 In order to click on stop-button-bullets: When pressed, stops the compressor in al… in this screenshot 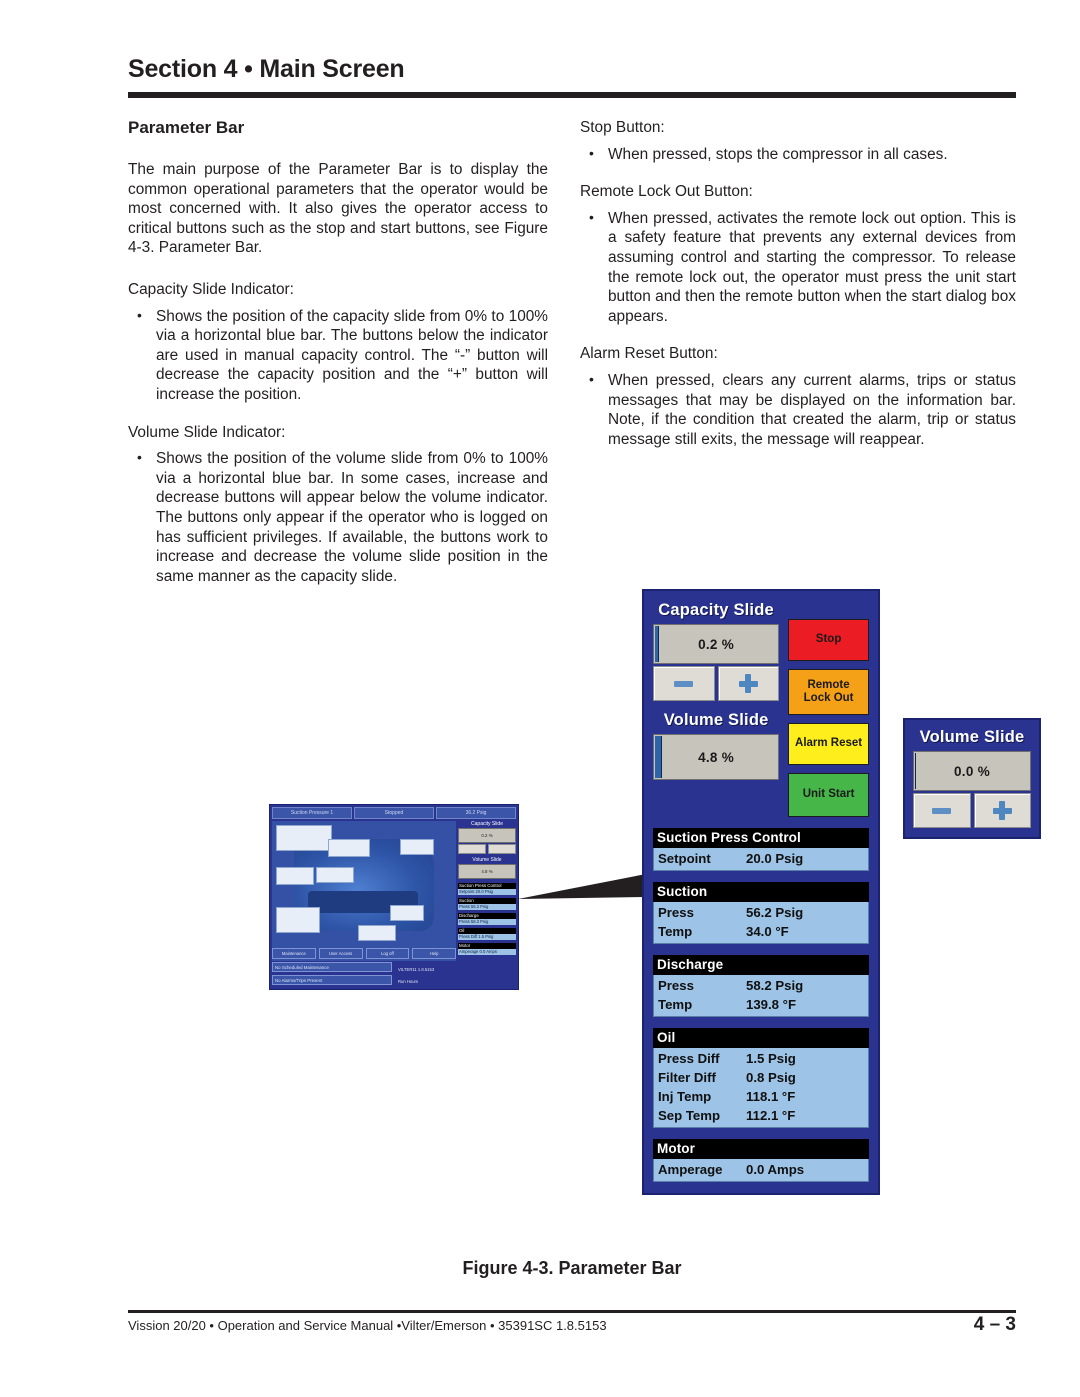, I will do `click(798, 154)`.